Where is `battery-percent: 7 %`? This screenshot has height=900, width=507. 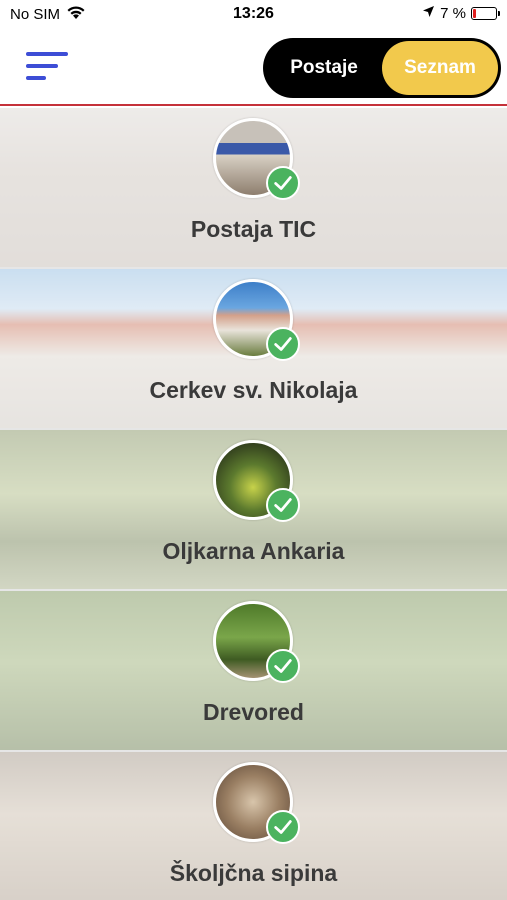 battery-percent: 7 % is located at coordinates (453, 13).